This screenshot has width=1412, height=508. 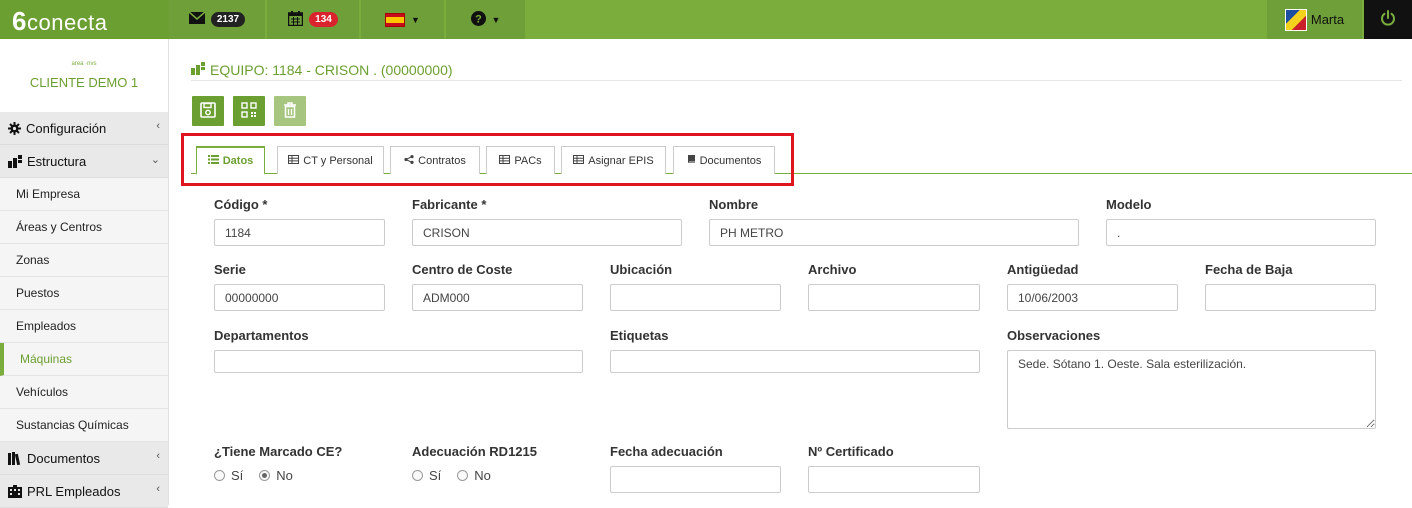 I want to click on client-logo: area ·nvs, so click(x=84, y=64).